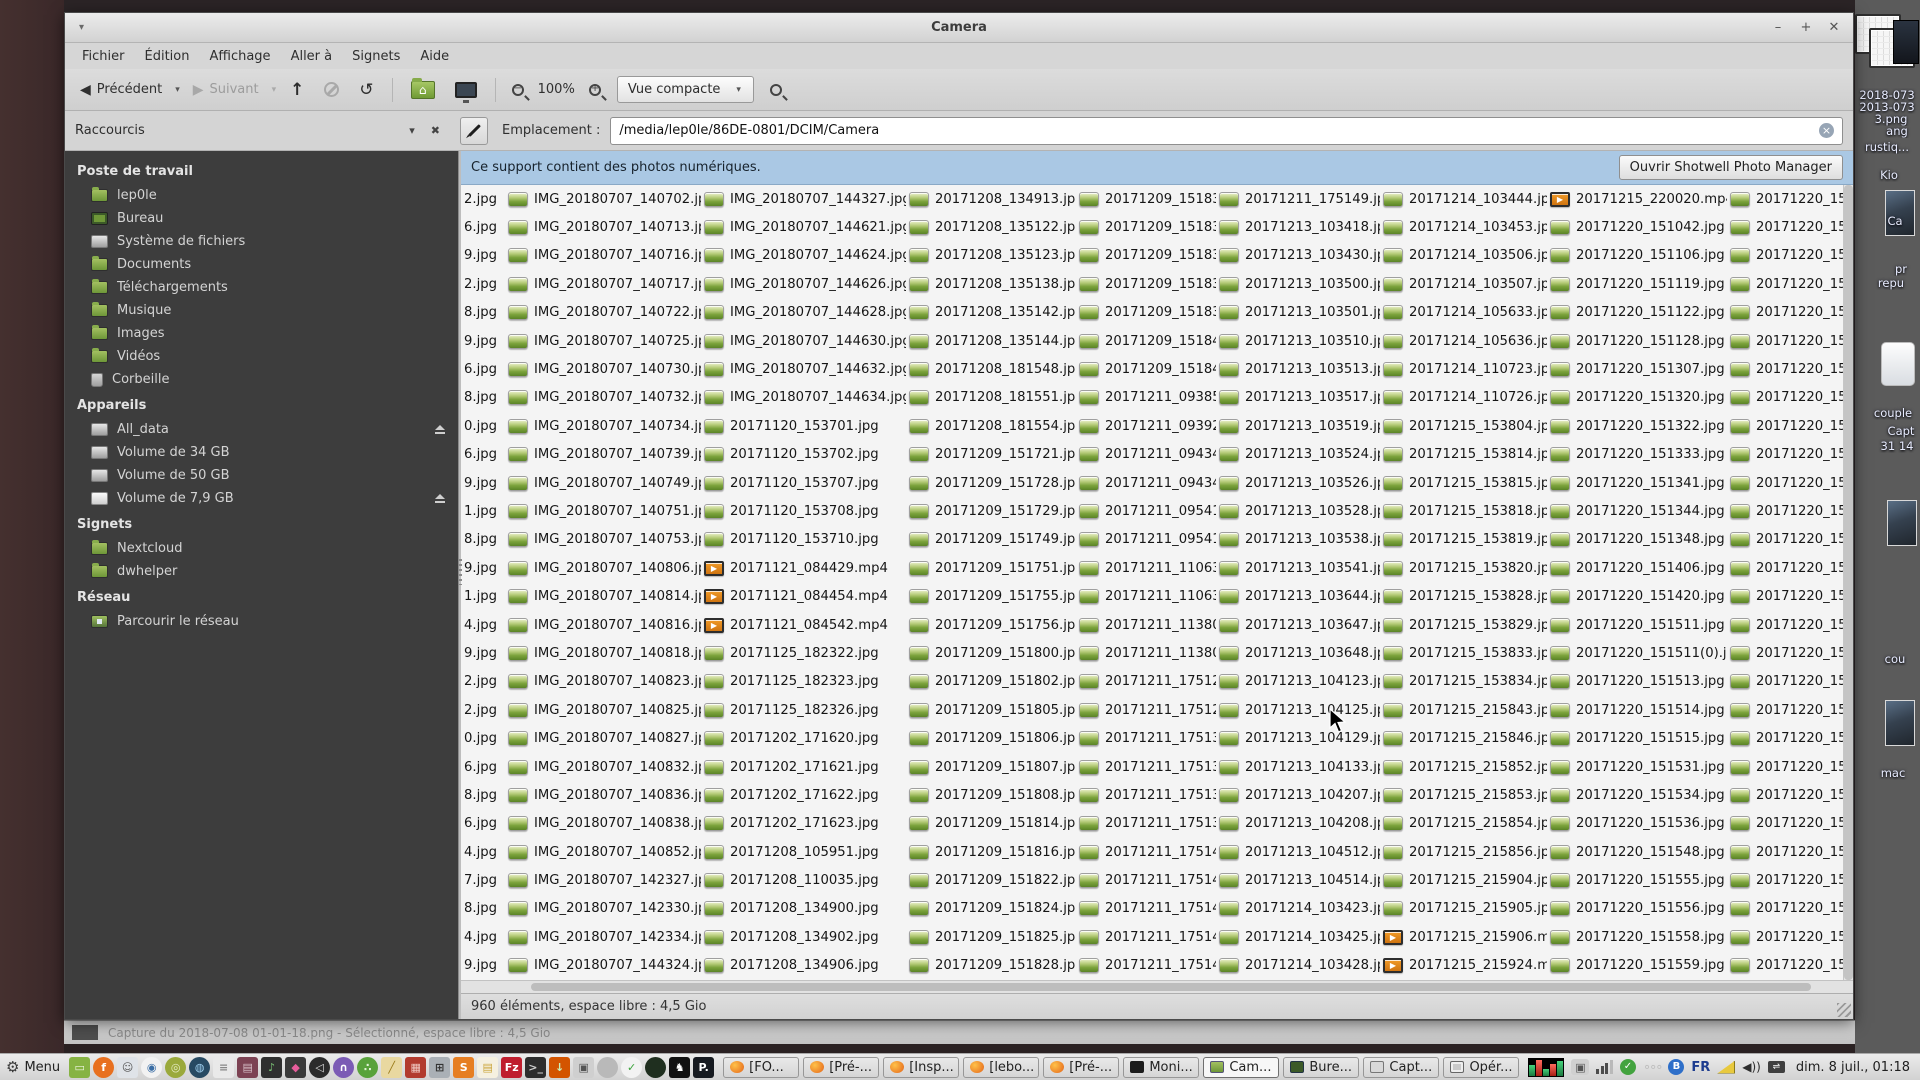  I want to click on desktop-phone-thumbnail, so click(1898, 364).